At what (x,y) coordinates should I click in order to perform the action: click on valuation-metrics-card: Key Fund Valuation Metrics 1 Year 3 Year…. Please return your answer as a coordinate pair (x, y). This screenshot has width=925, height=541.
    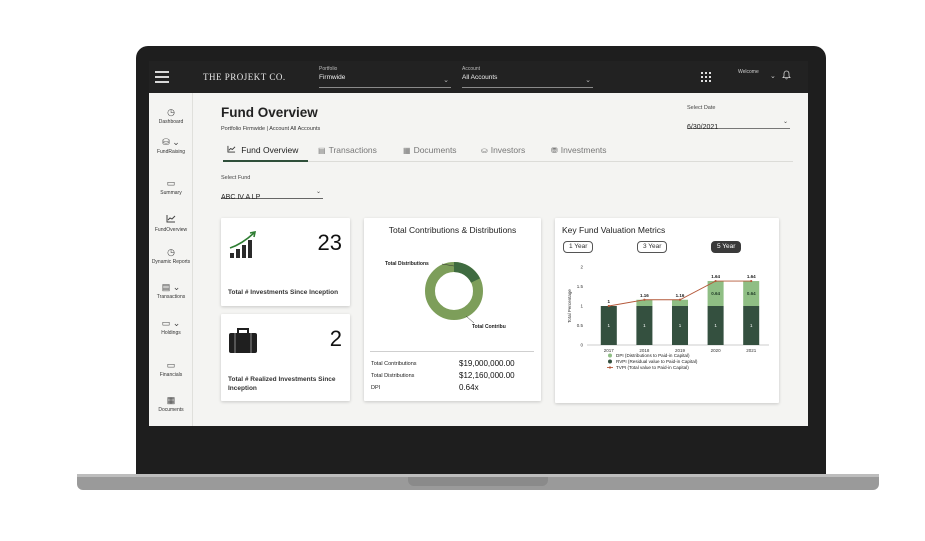
    Looking at the image, I should click on (667, 310).